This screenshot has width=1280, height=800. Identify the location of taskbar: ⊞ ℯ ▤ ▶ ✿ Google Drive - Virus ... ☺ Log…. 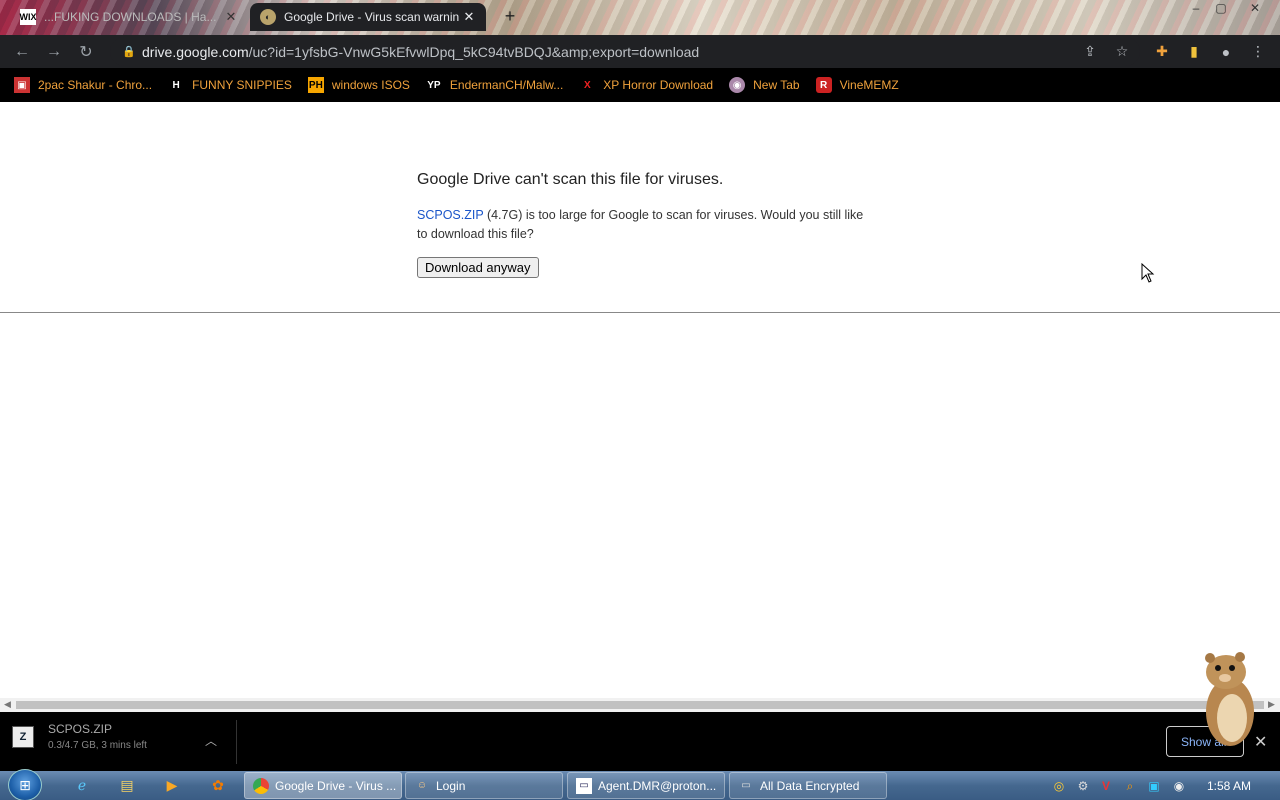
(640, 784).